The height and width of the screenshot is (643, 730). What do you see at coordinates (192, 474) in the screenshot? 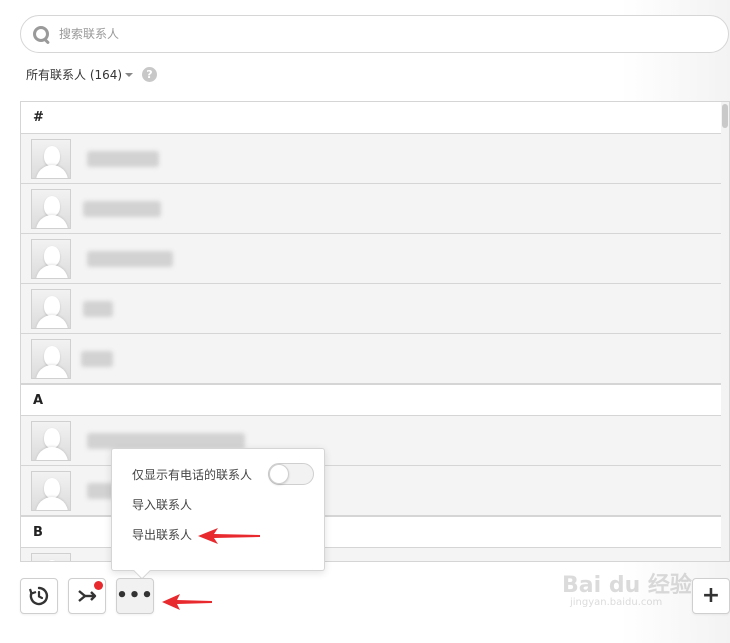
I see `menu-item-phone-only: 仅显示有电话的联系人` at bounding box center [192, 474].